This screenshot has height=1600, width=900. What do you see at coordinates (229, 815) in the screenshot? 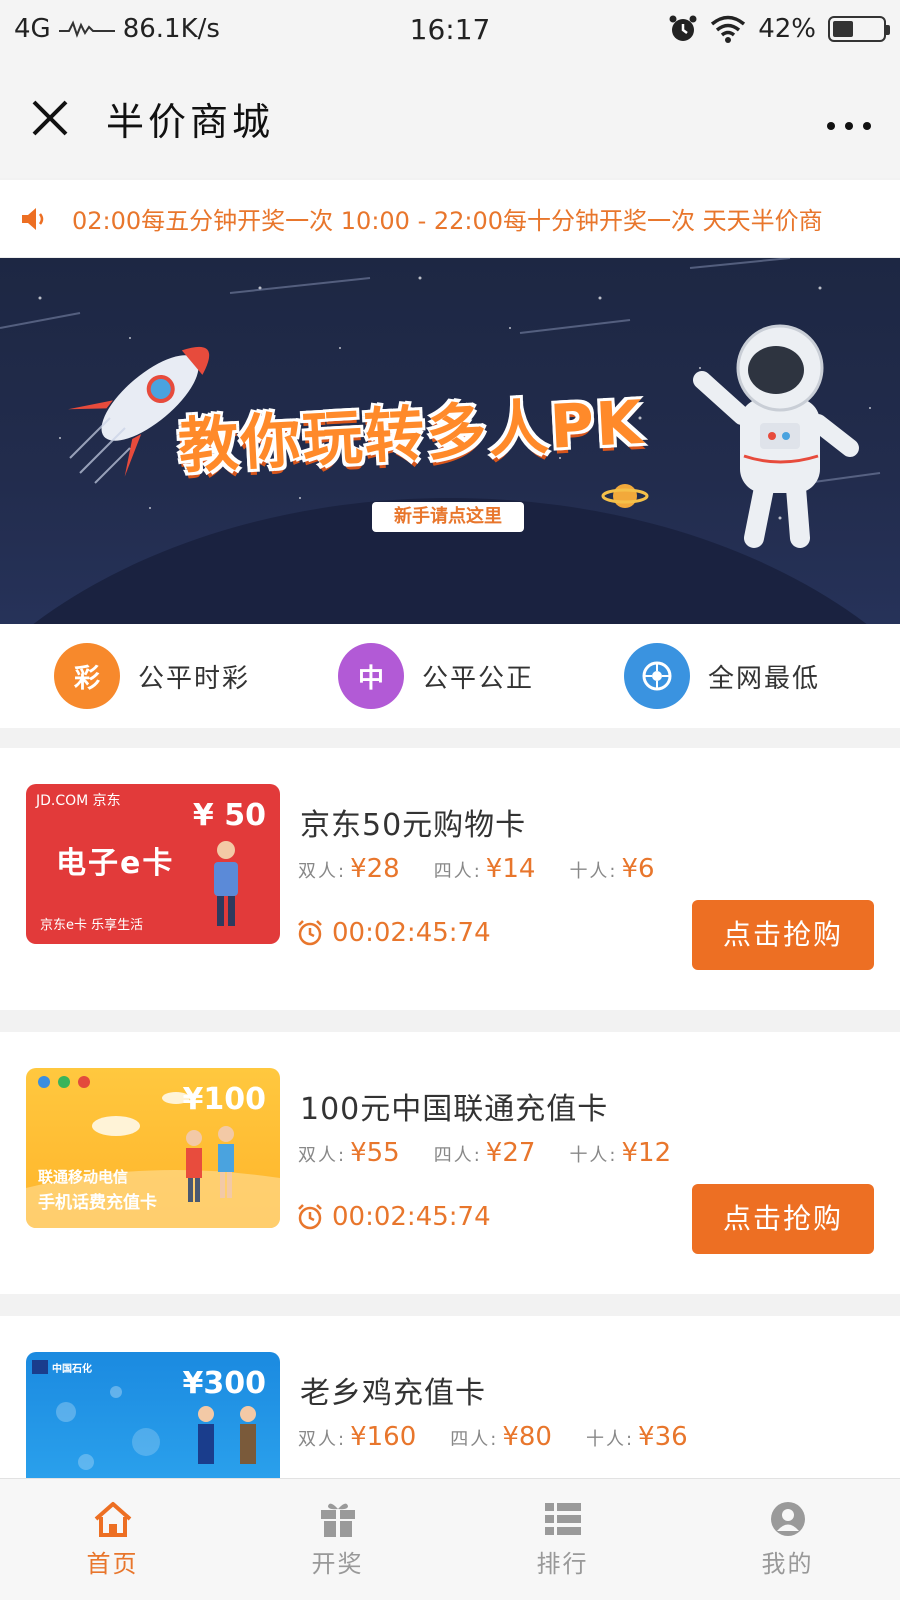
I see `thumb-amount: ¥ 50` at bounding box center [229, 815].